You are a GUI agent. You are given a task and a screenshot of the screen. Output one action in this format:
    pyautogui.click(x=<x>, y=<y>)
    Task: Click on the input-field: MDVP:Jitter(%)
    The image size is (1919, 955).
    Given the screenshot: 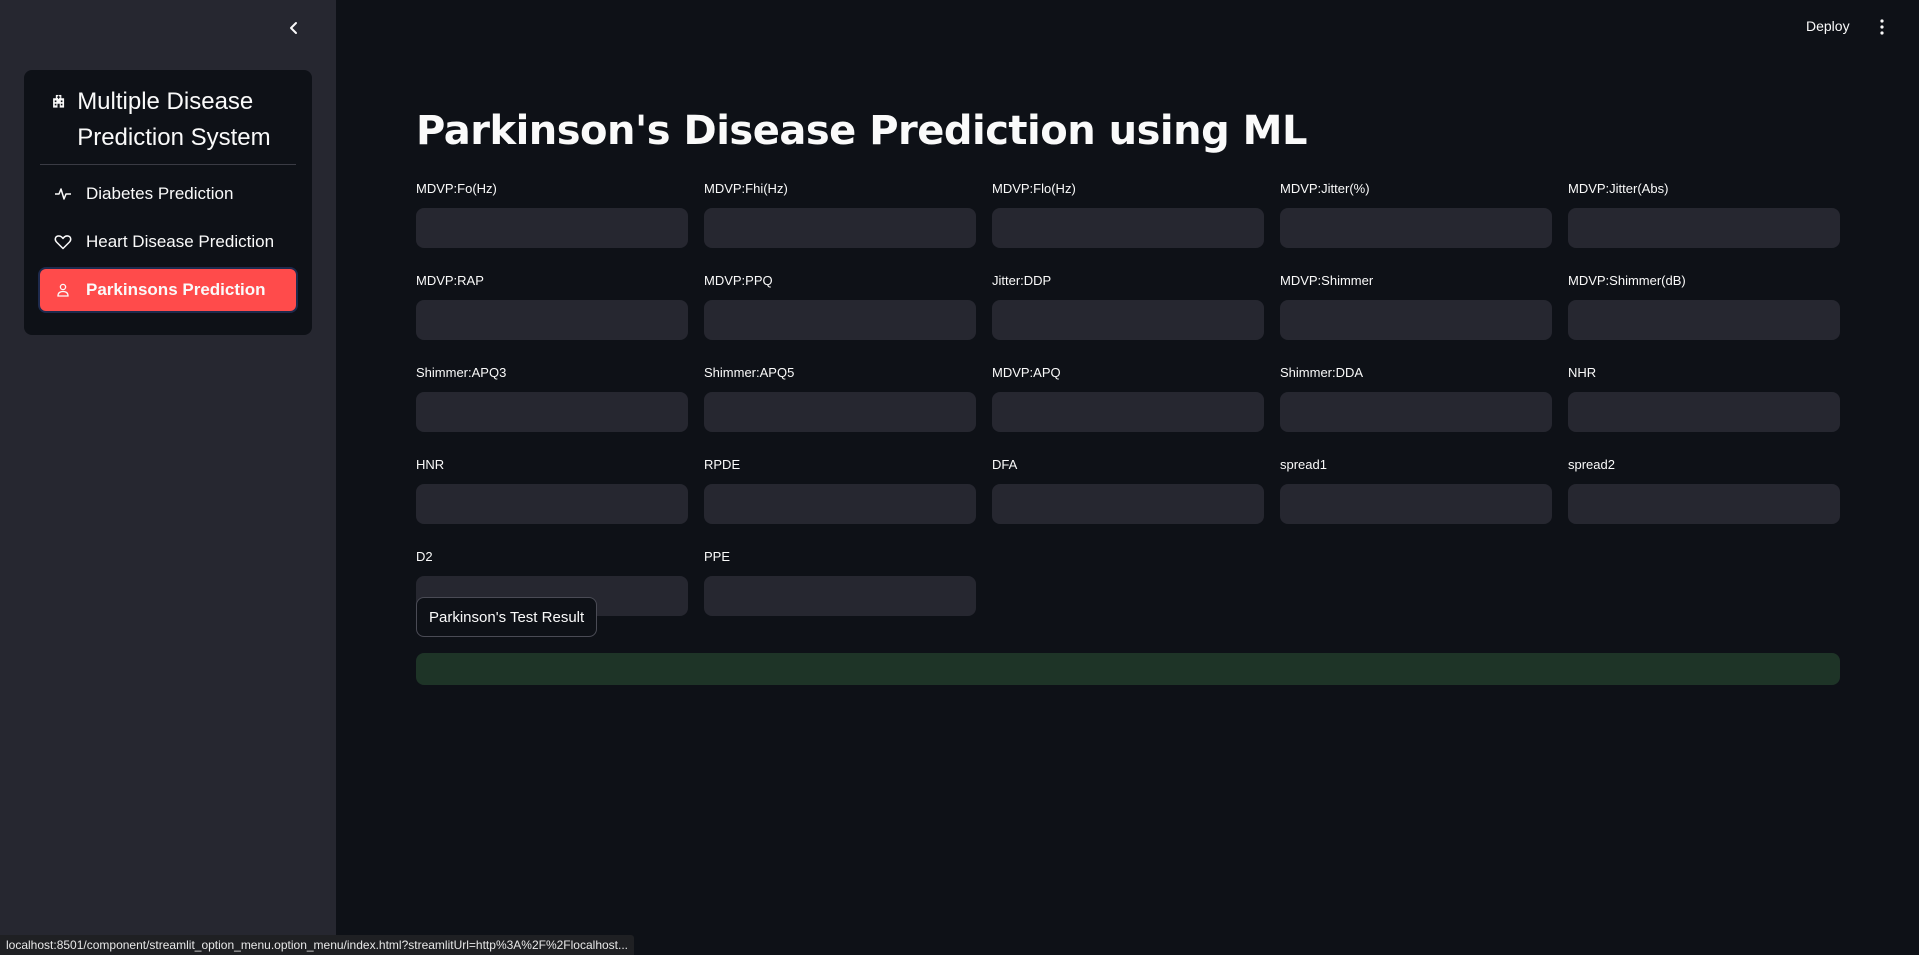 What is the action you would take?
    pyautogui.click(x=1416, y=214)
    